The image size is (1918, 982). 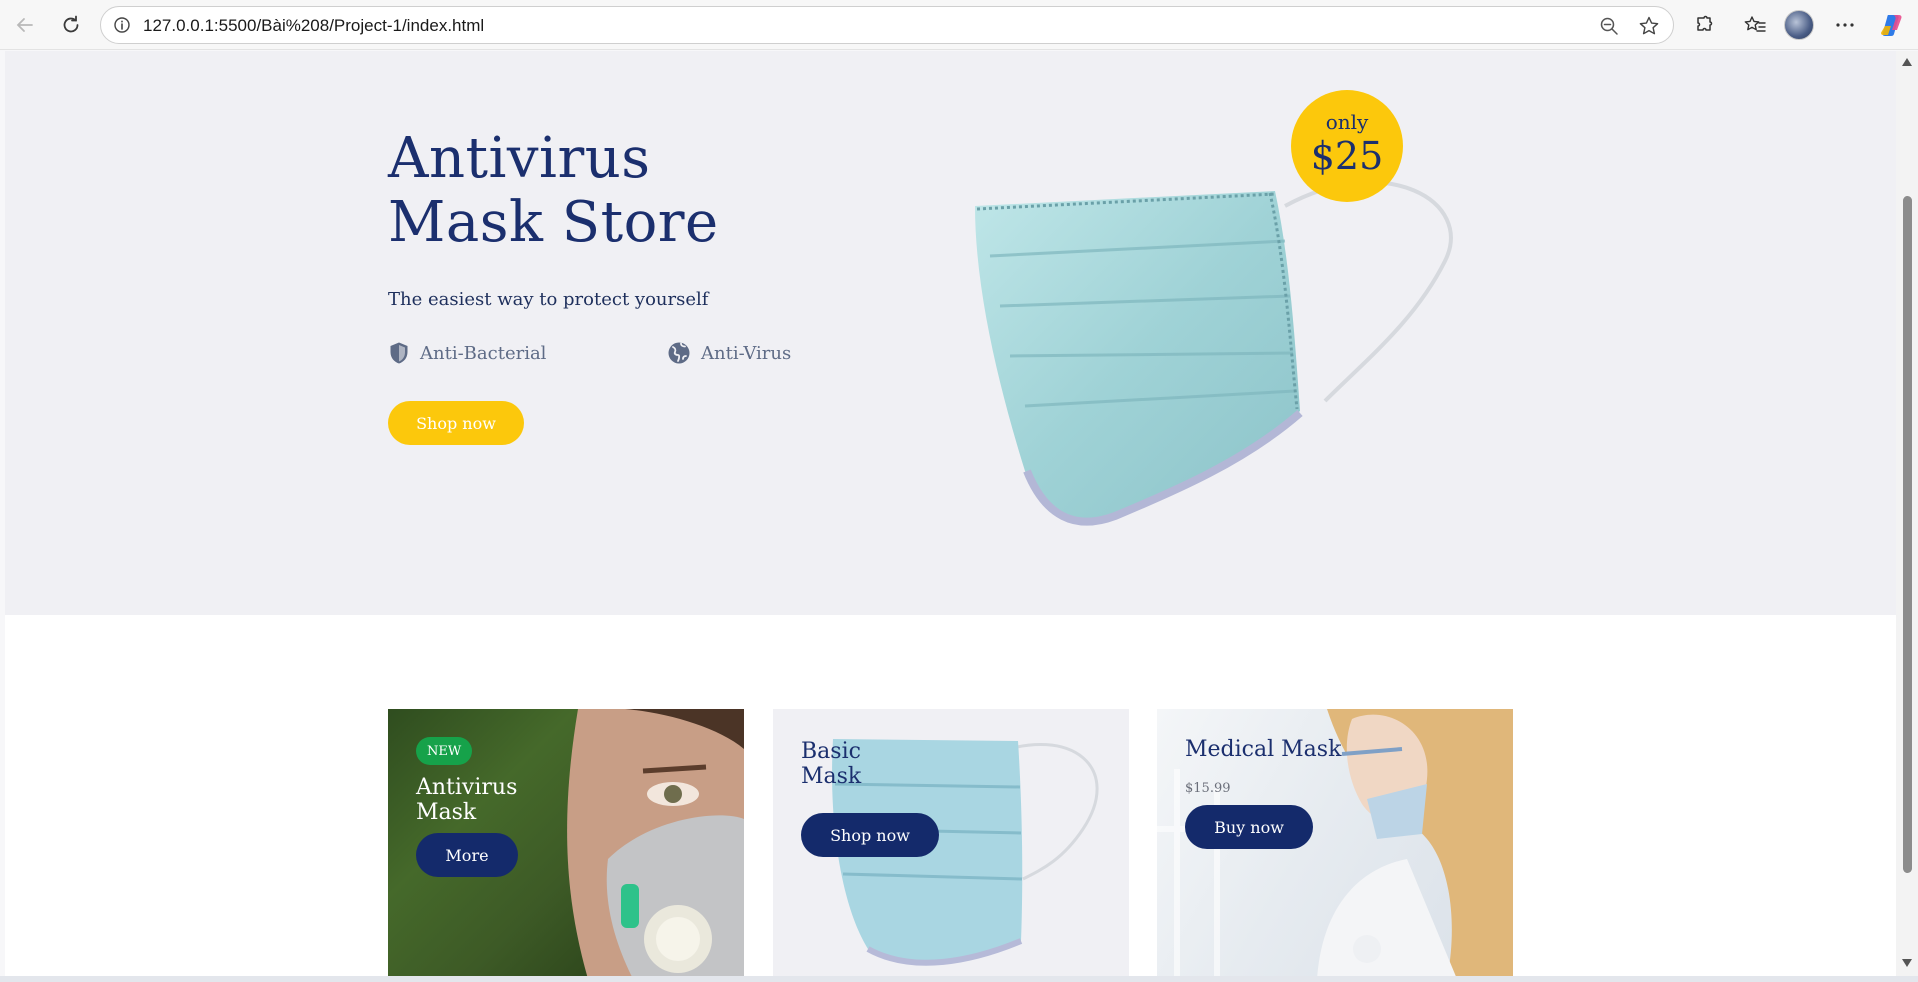 What do you see at coordinates (444, 751) in the screenshot?
I see `new-badge: NEW` at bounding box center [444, 751].